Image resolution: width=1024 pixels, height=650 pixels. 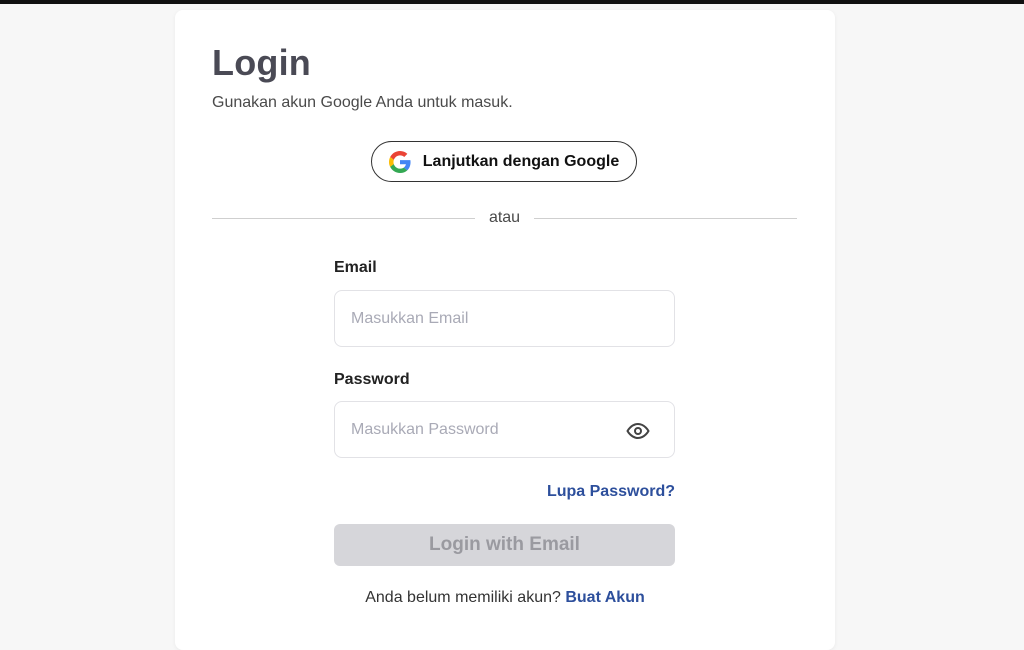 I want to click on page-subtitle: Gunakan akun Google Anda untuk masuk., so click(x=362, y=102).